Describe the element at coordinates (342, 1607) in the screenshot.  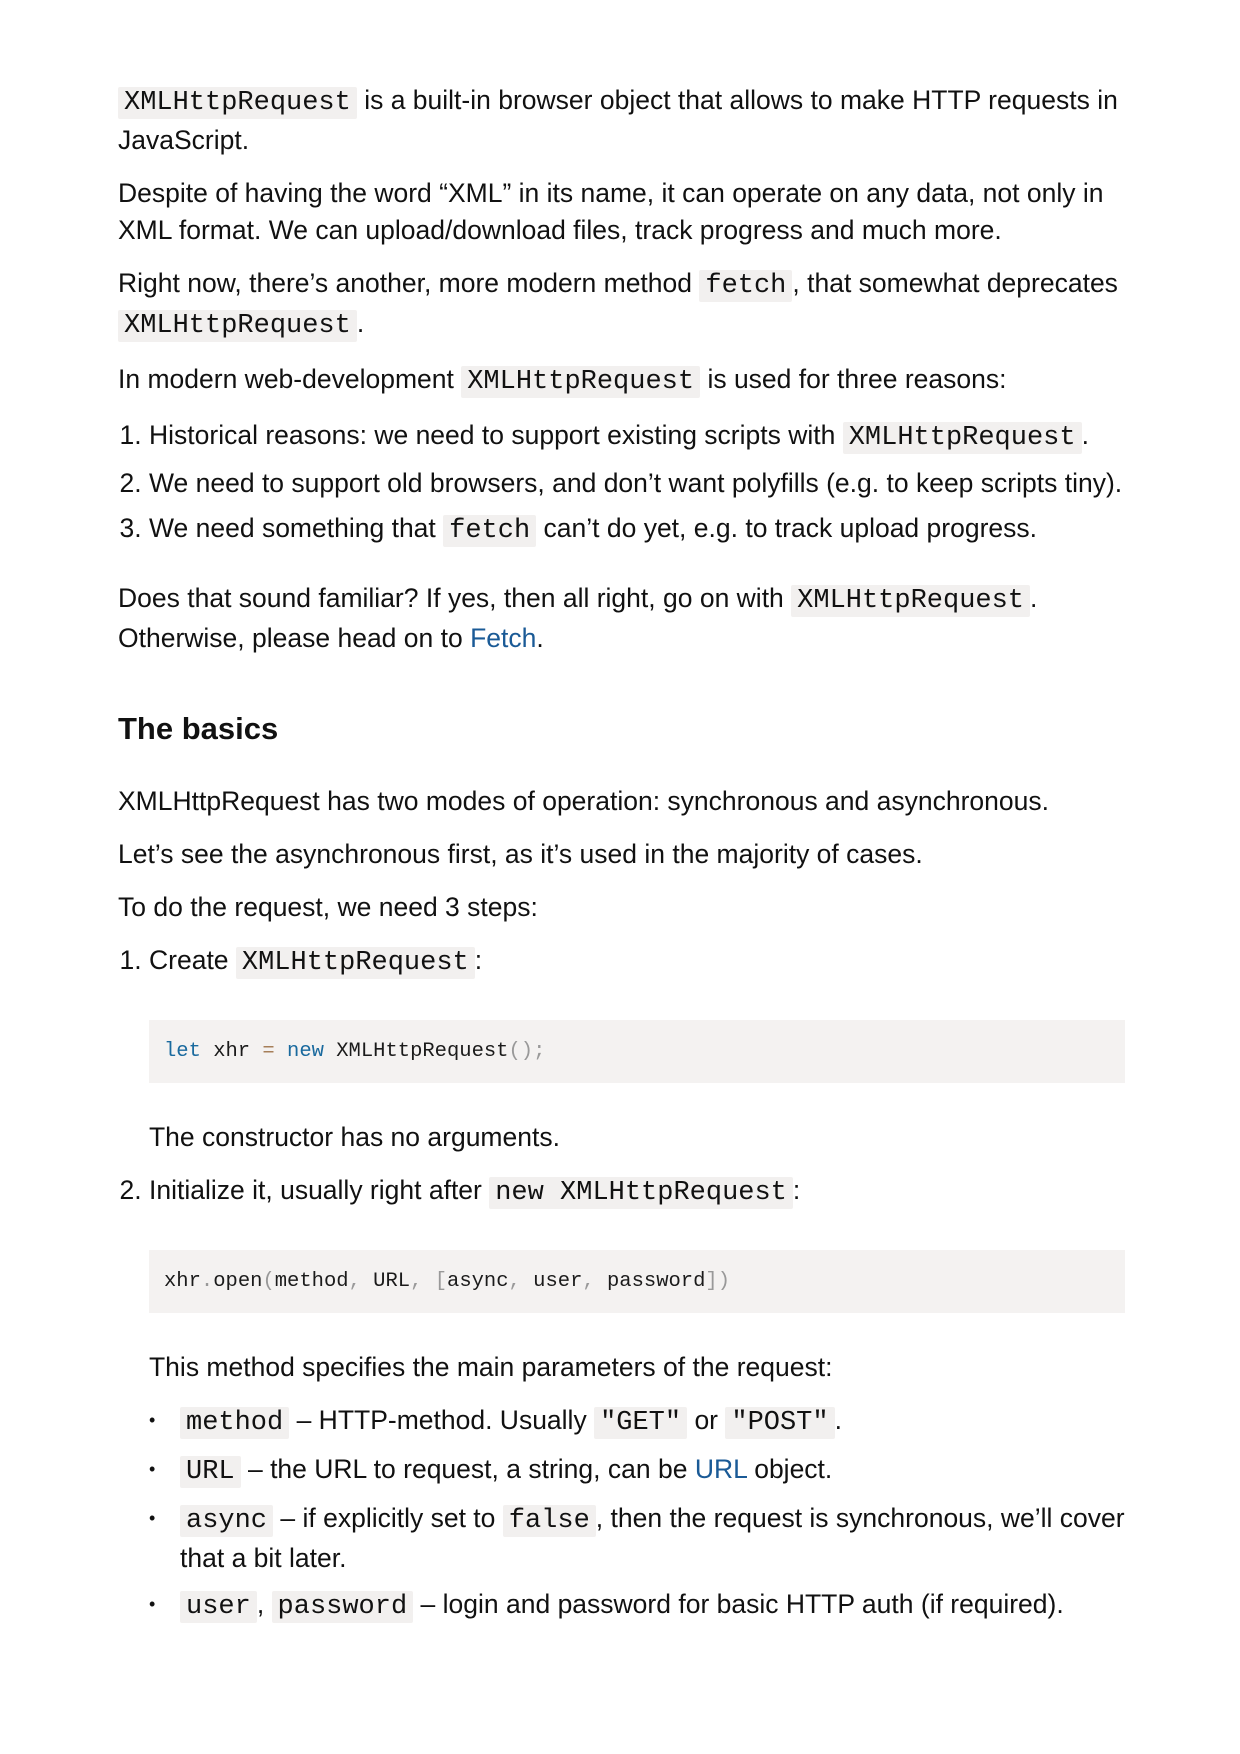
I see `inline-code: password` at that location.